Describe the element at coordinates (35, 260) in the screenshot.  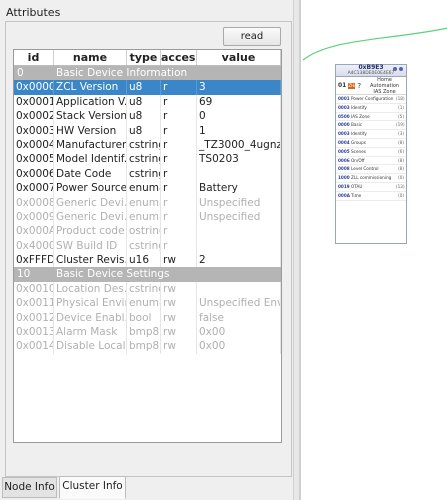
I see `cell-id: 0xFFFD` at that location.